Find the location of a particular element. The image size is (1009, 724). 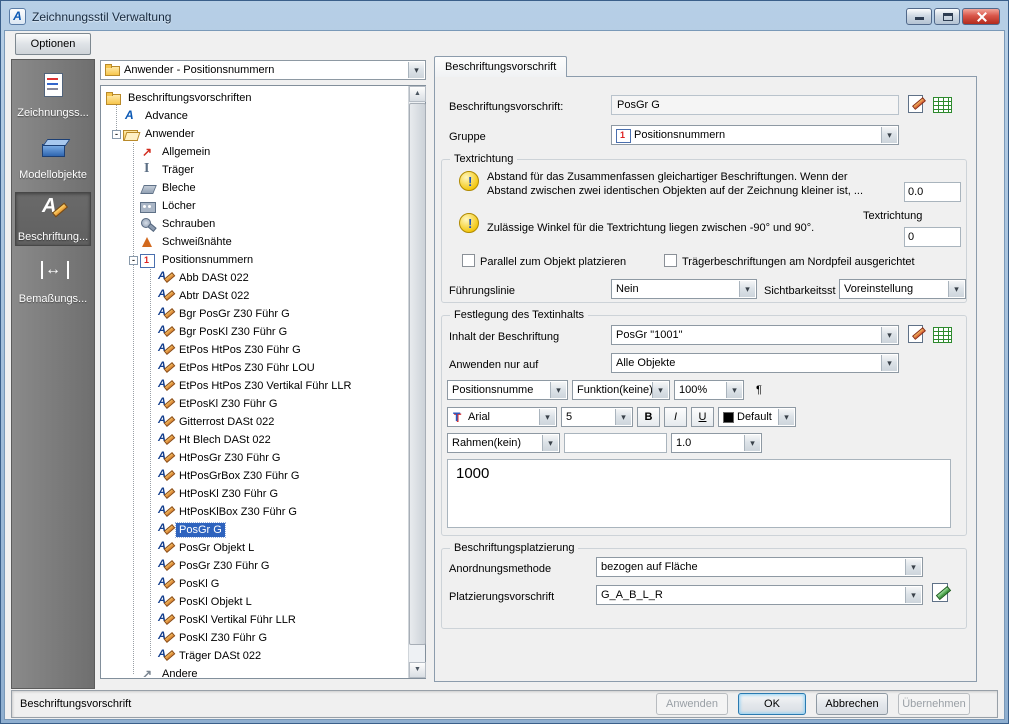

funktion-combobox: Funktion(keine) is located at coordinates (621, 390).